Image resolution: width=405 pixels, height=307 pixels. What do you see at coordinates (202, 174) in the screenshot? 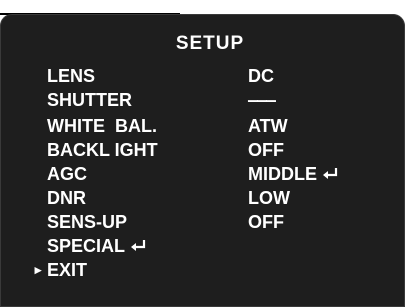
I see `menu-item-agc: AGC MIDDLE` at bounding box center [202, 174].